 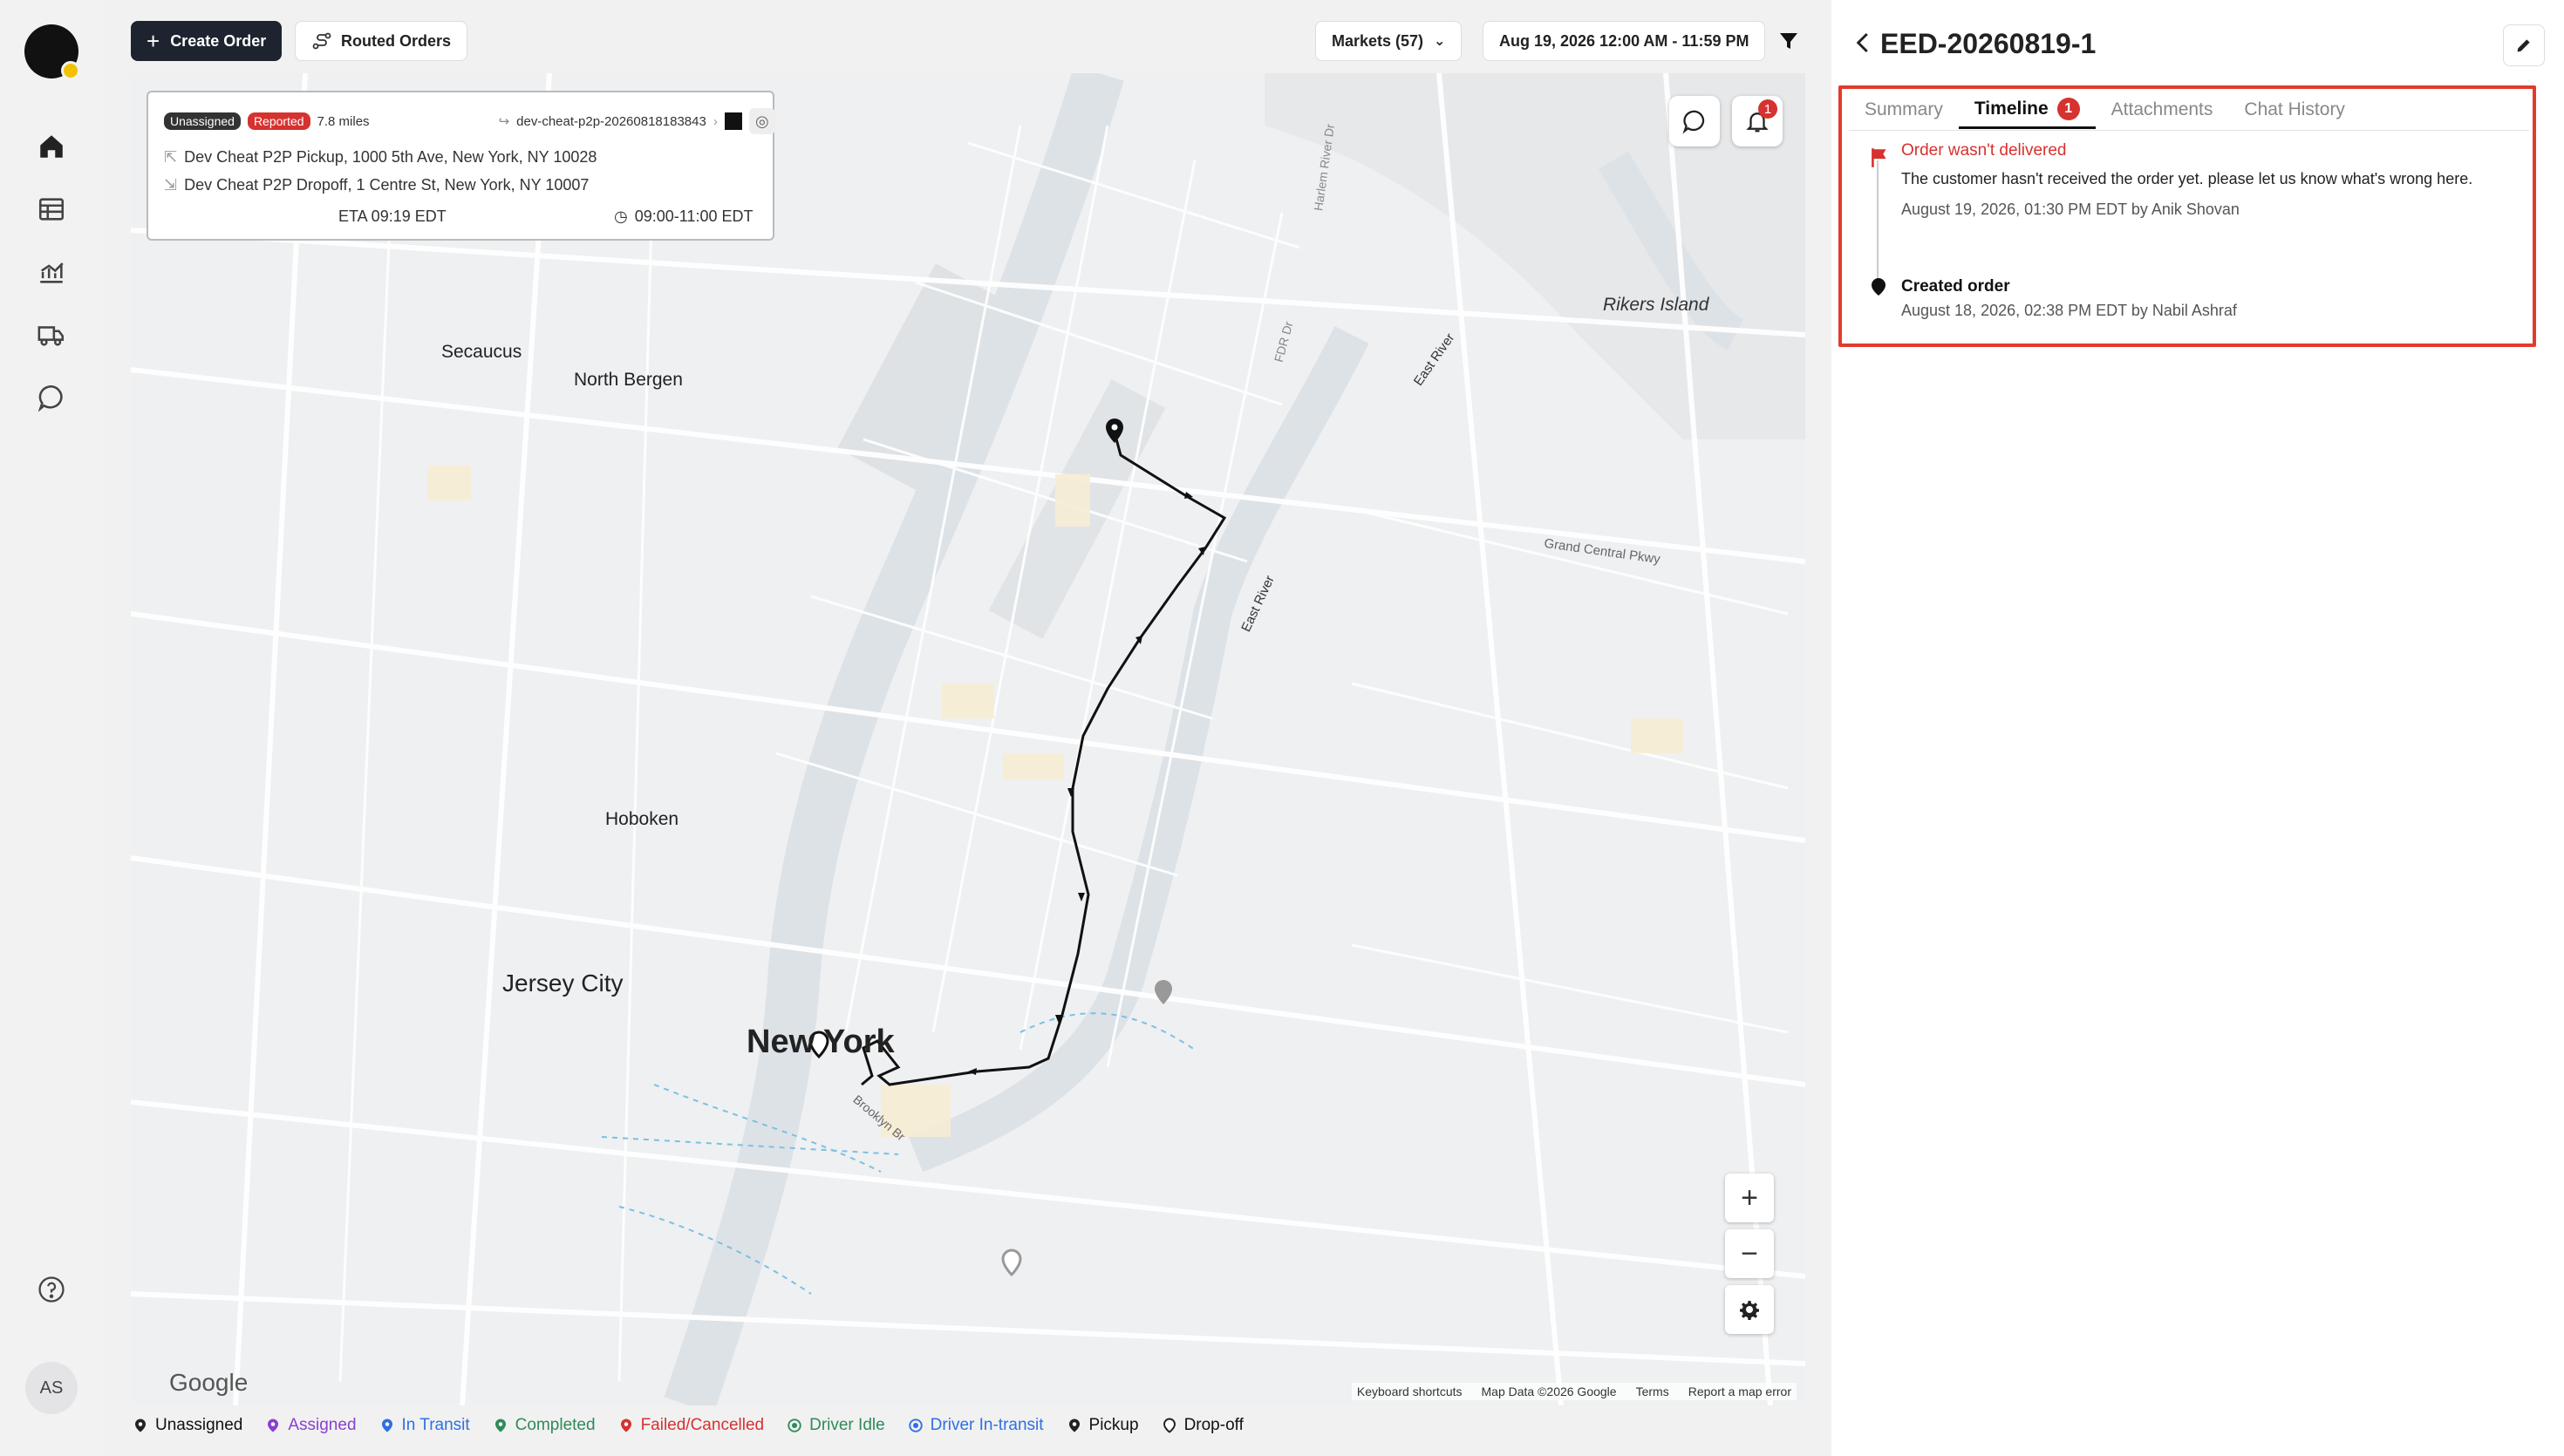 I want to click on legend-label: Assigned, so click(x=322, y=1425).